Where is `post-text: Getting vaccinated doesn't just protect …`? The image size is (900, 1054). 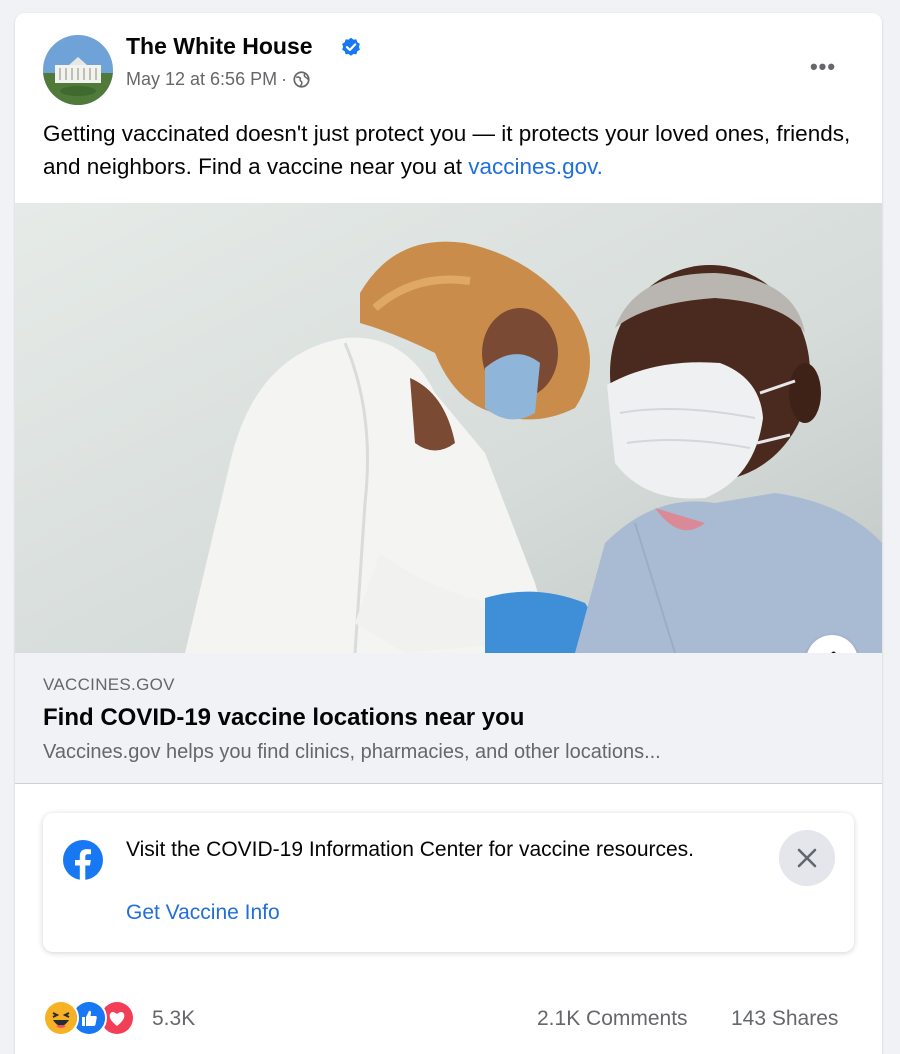 post-text: Getting vaccinated doesn't just protect … is located at coordinates (453, 150).